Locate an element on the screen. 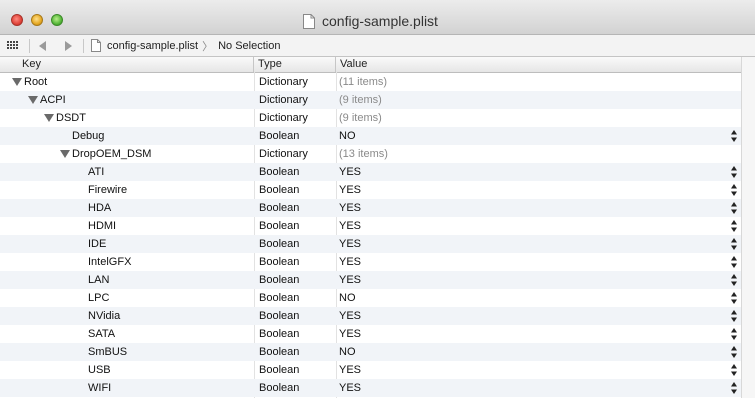 The image size is (755, 398). table-row: LPC Boolean NO is located at coordinates (377, 298).